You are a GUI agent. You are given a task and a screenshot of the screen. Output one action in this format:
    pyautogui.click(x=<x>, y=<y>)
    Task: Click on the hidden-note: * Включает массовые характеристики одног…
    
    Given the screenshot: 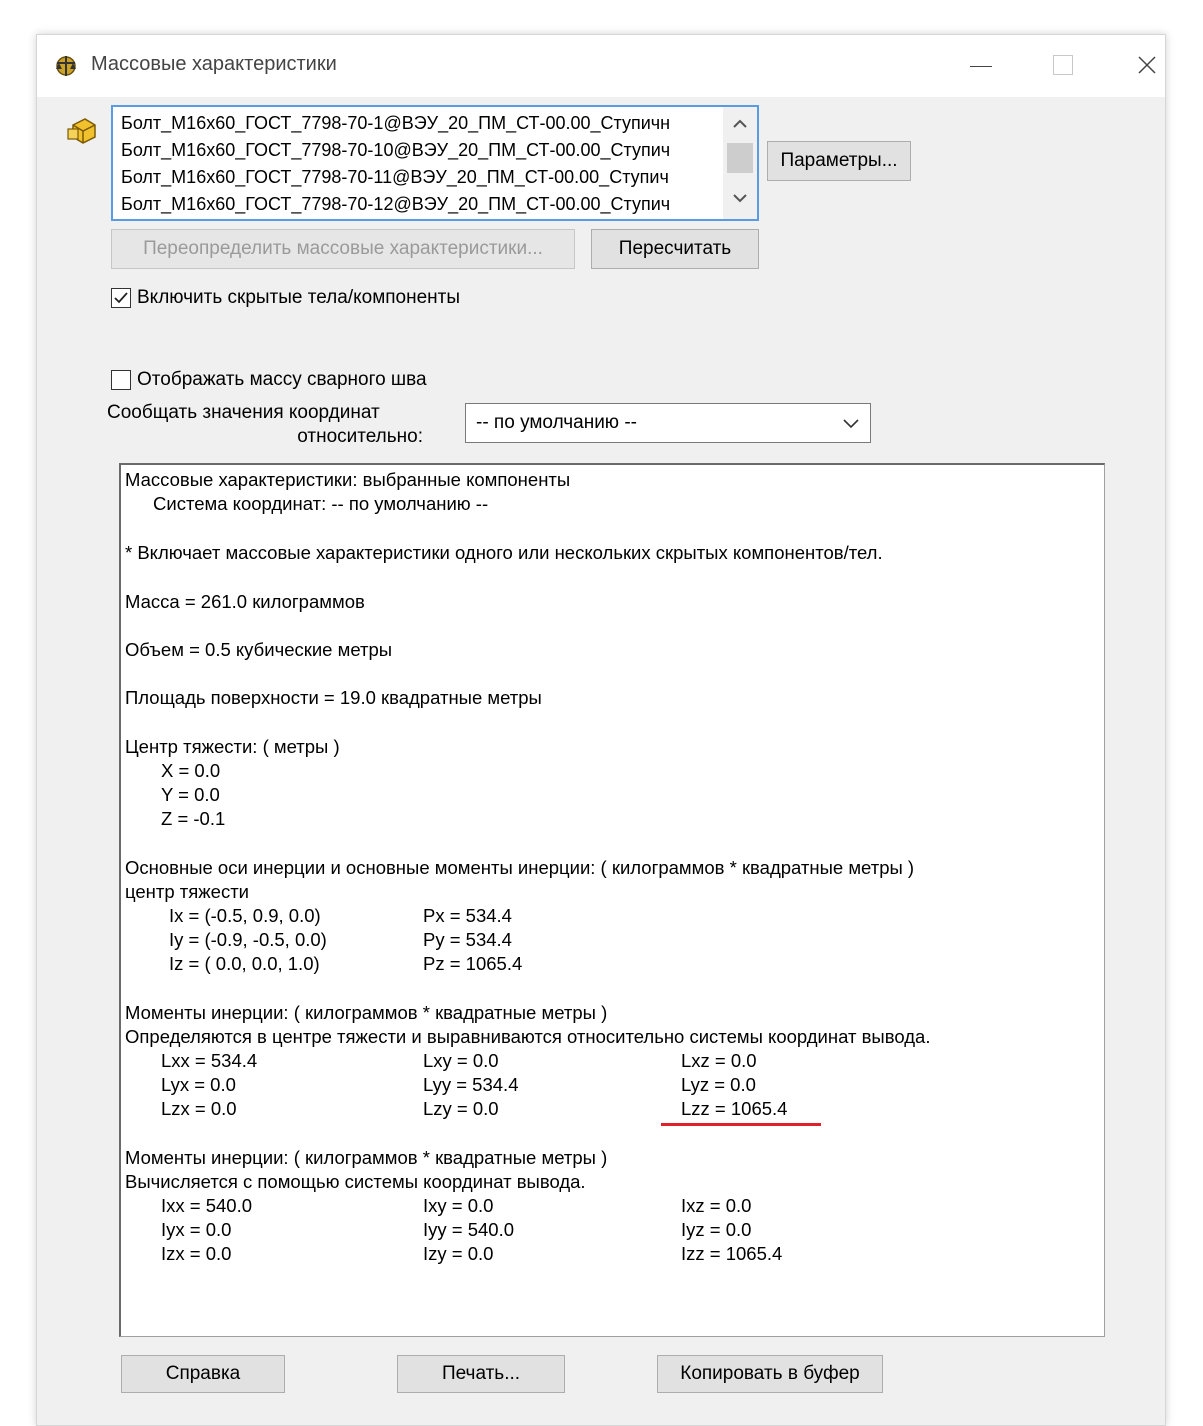 What is the action you would take?
    pyautogui.click(x=504, y=552)
    